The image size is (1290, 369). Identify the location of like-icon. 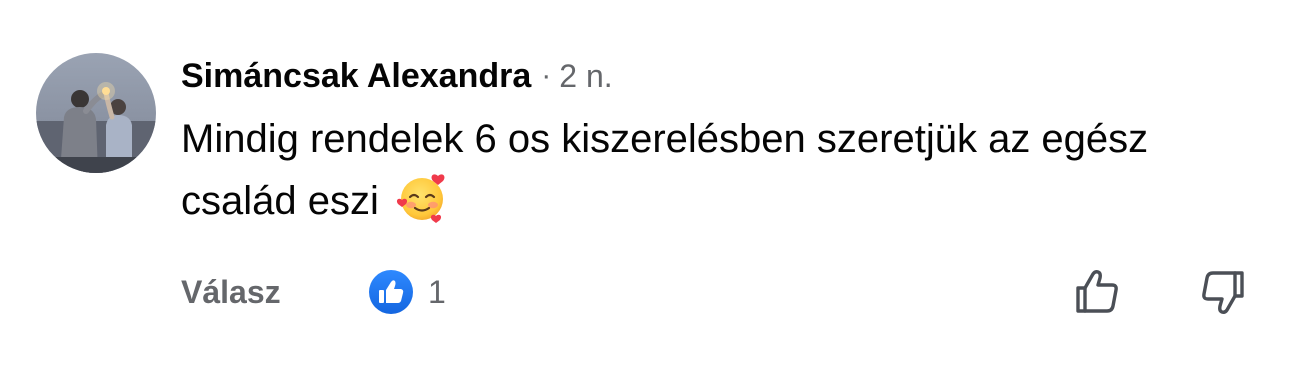
(391, 292).